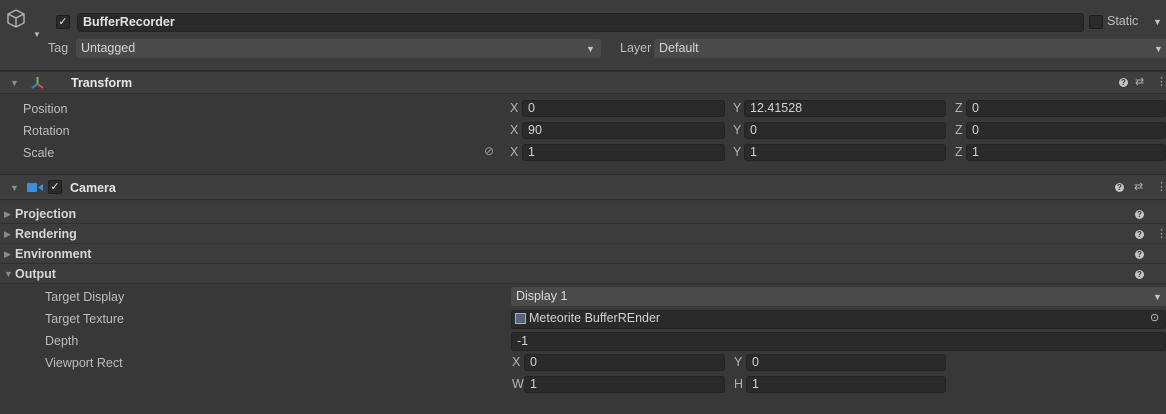  What do you see at coordinates (35, 189) in the screenshot?
I see `camera-icon` at bounding box center [35, 189].